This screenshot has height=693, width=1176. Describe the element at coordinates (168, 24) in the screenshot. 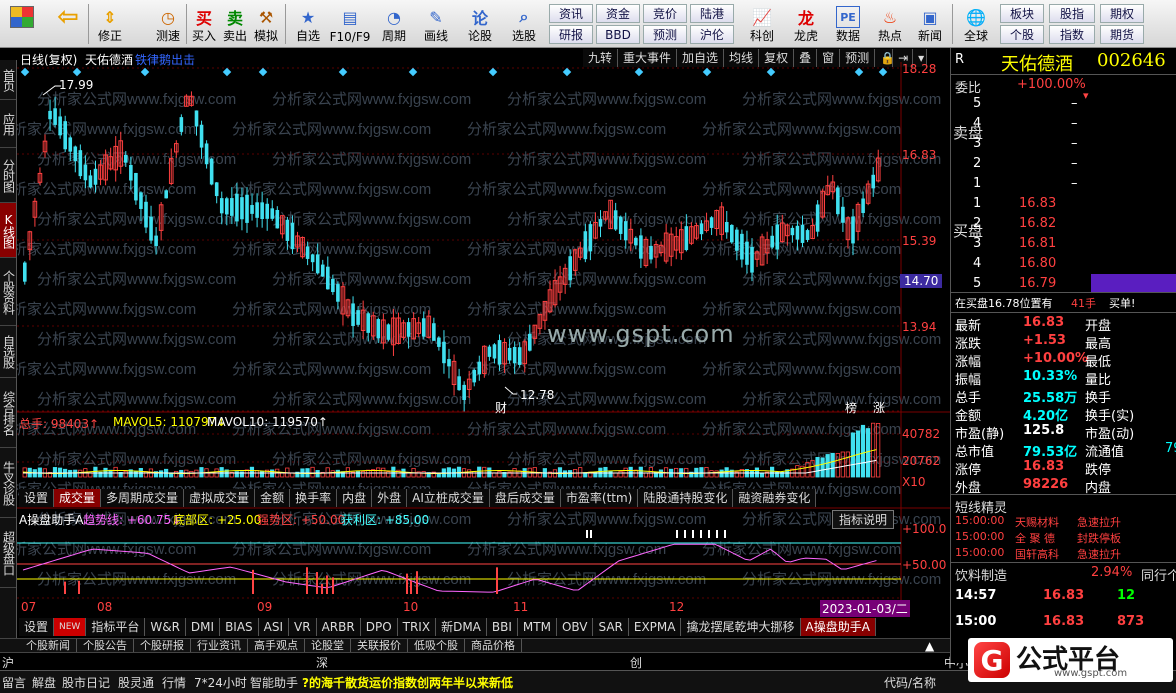

I see `speed-test-button: ◷ 测速` at that location.